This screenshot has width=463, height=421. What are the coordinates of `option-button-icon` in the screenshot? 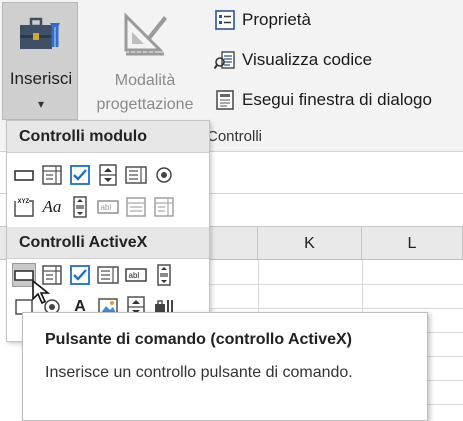 It's located at (164, 175).